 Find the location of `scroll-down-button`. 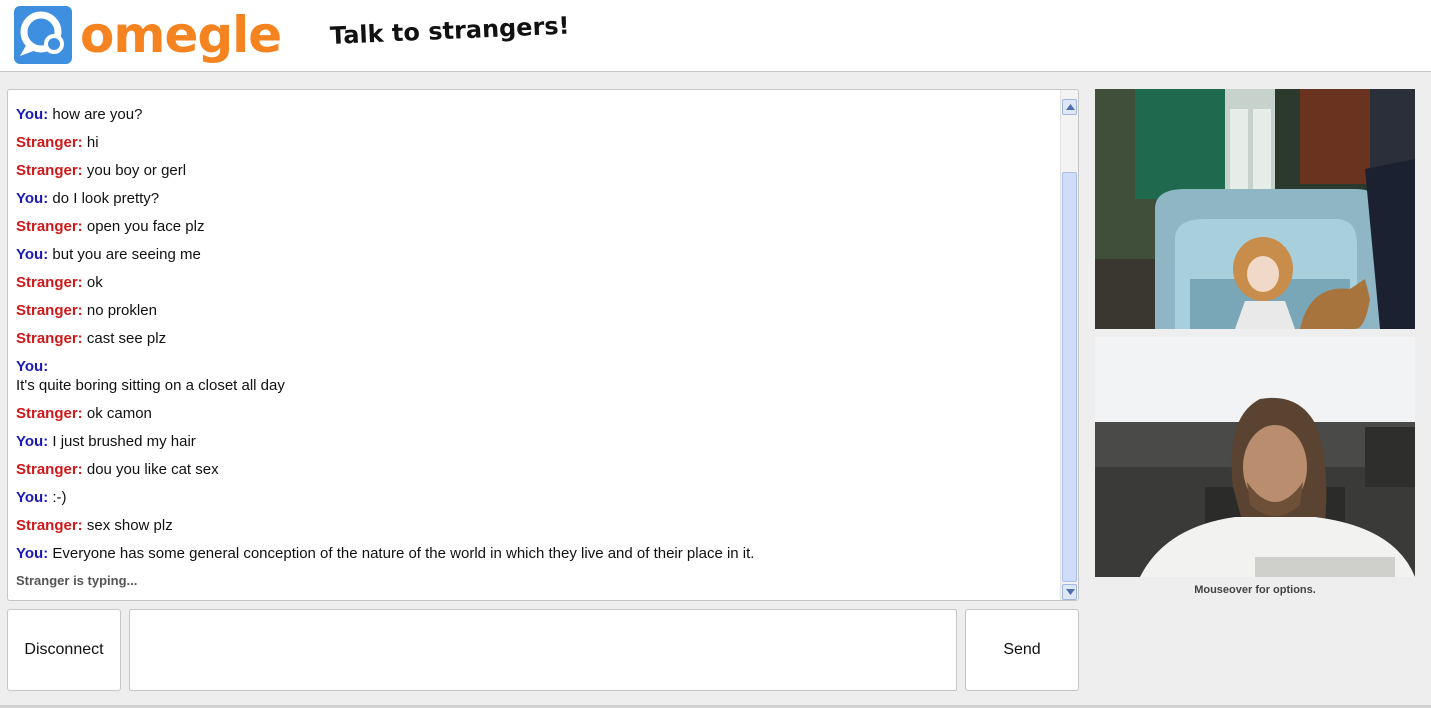

scroll-down-button is located at coordinates (1069, 592).